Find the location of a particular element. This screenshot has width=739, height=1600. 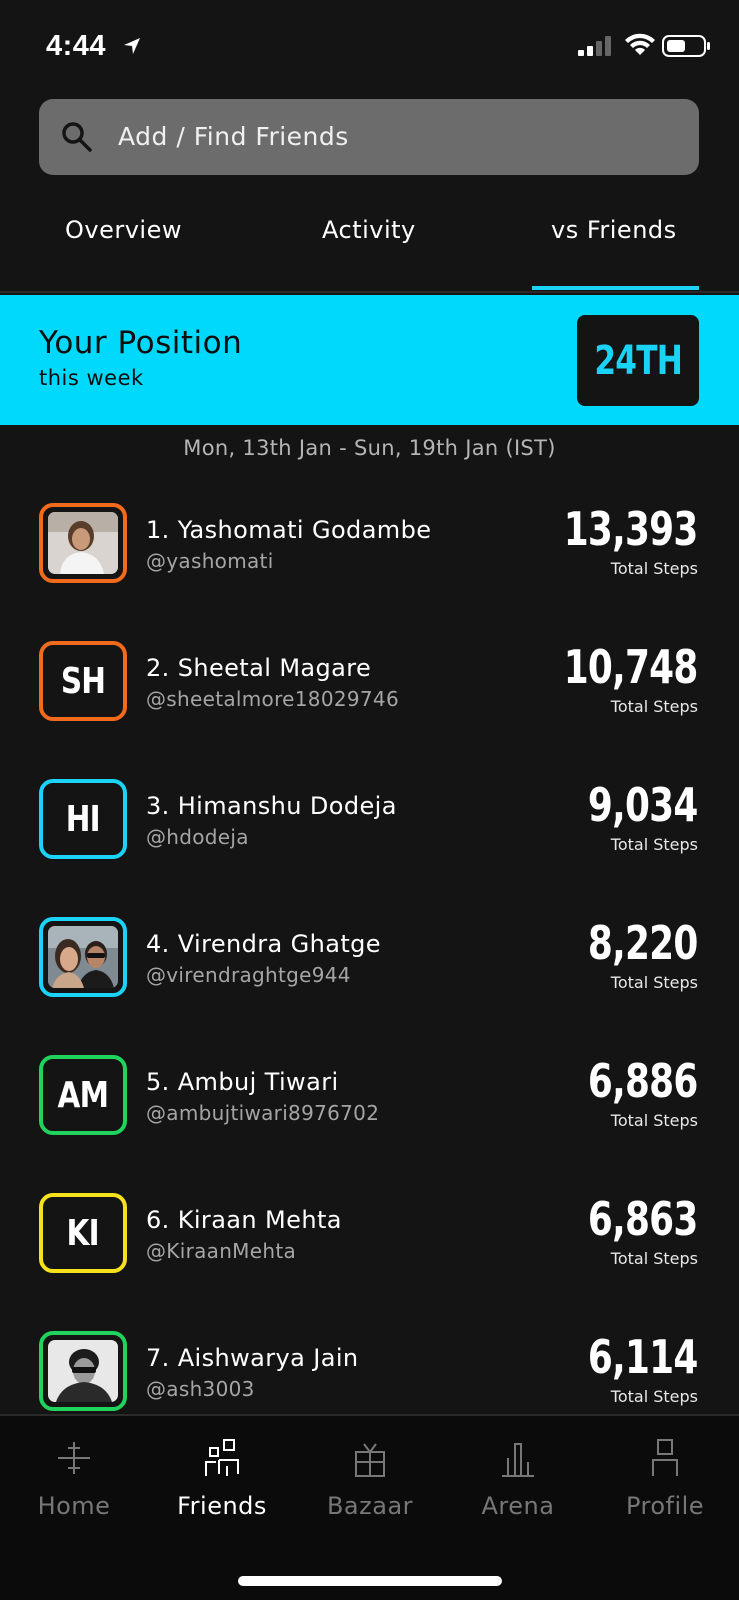

friend-steps: 6,886 is located at coordinates (643, 1081).